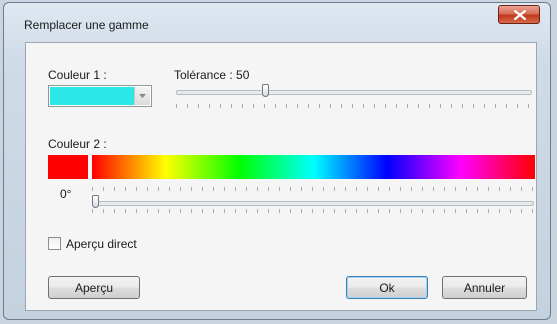 This screenshot has width=557, height=324. What do you see at coordinates (66, 194) in the screenshot?
I see `hue-value-label: 0°` at bounding box center [66, 194].